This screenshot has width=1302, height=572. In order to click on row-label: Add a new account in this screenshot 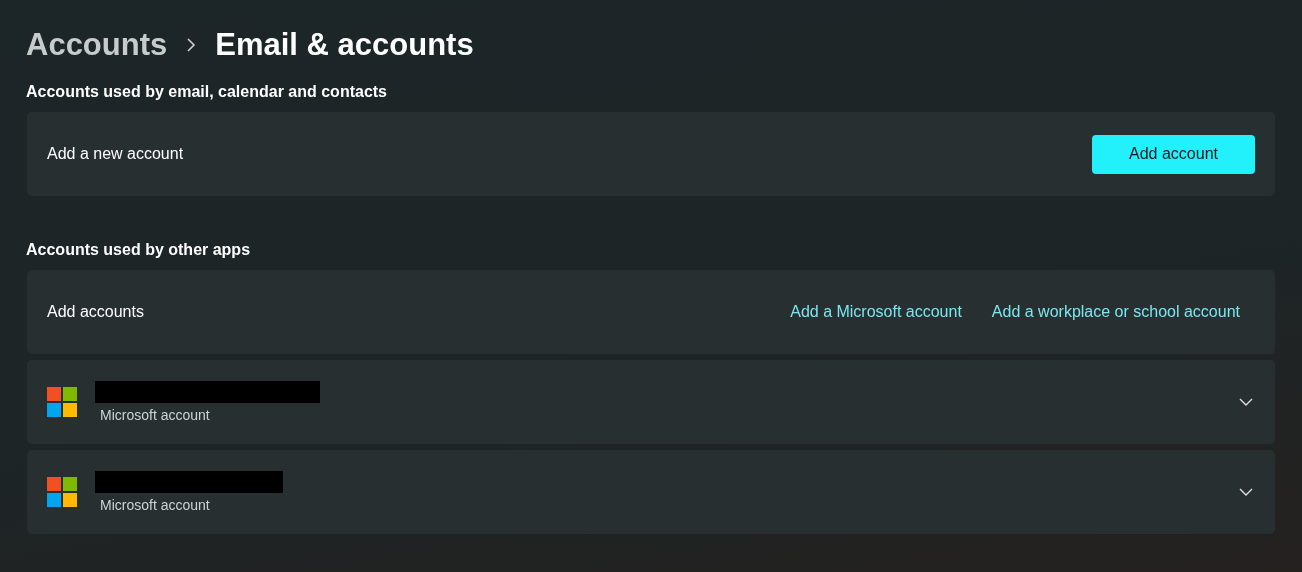, I will do `click(115, 154)`.